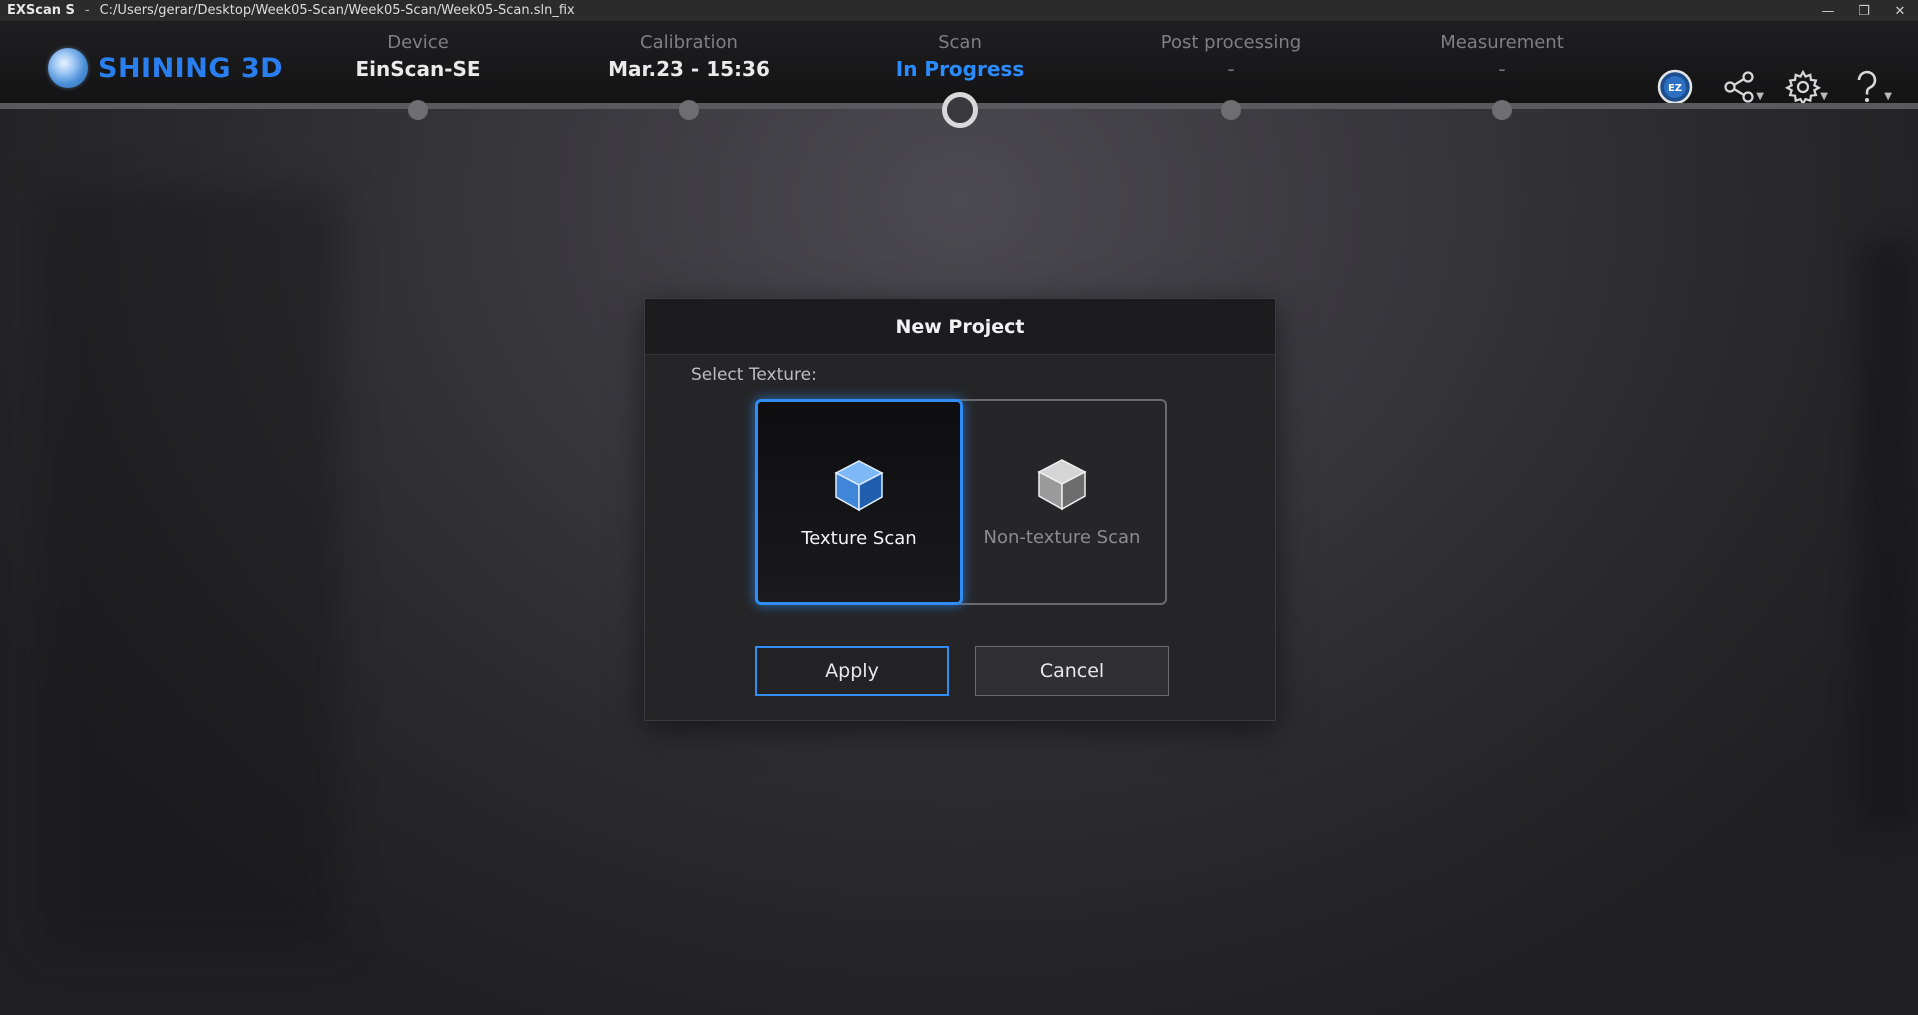 The height and width of the screenshot is (1015, 1918). Describe the element at coordinates (754, 375) in the screenshot. I see `select-texture-label: Select Texture:` at that location.